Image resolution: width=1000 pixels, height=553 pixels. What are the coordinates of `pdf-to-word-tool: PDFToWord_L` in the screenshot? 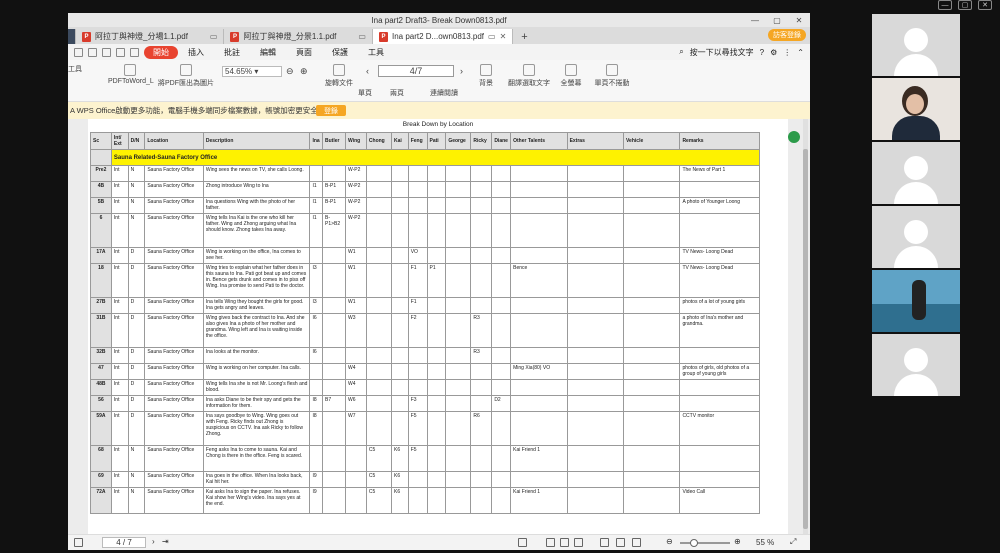 It's located at (131, 74).